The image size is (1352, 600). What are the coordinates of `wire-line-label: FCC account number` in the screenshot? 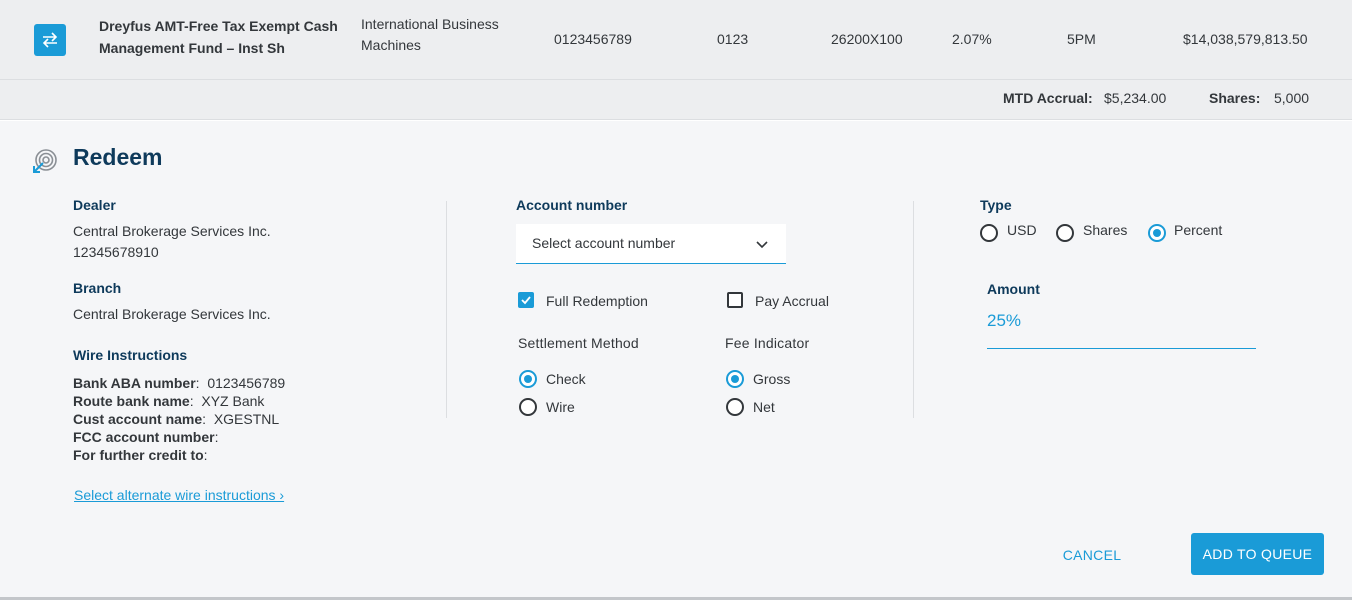 It's located at (144, 437).